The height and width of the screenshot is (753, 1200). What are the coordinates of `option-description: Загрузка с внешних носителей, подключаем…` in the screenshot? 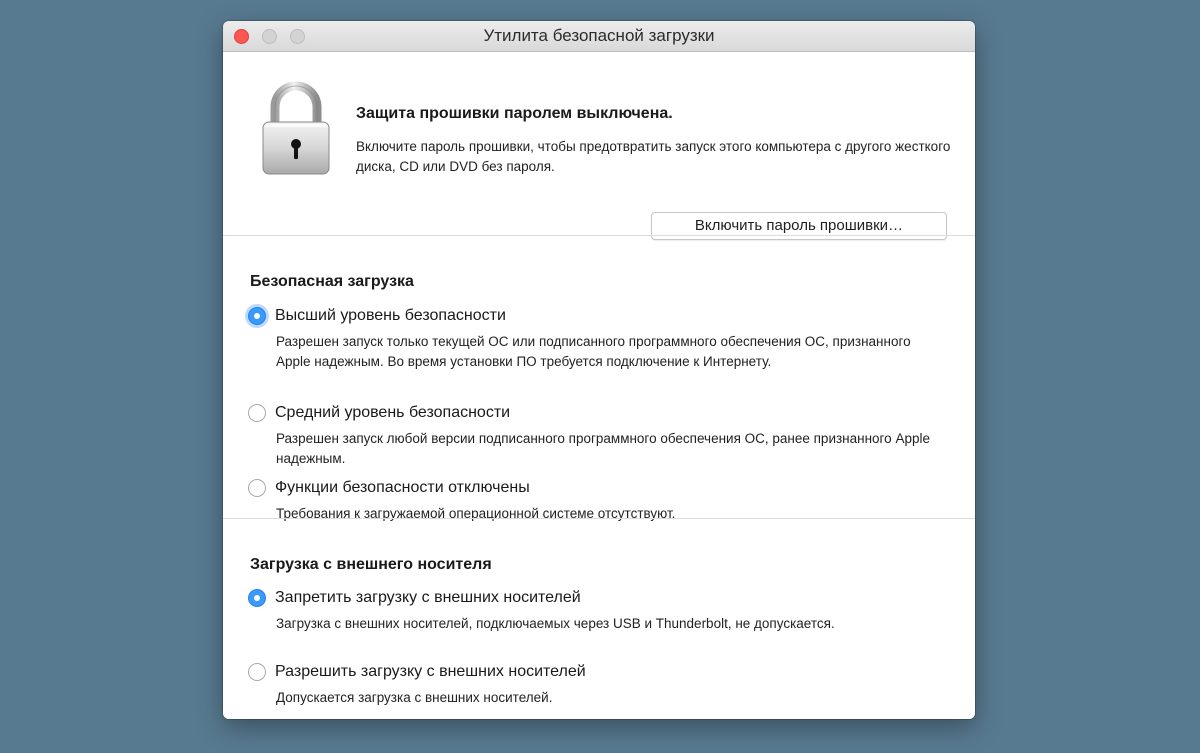 It's located at (555, 623).